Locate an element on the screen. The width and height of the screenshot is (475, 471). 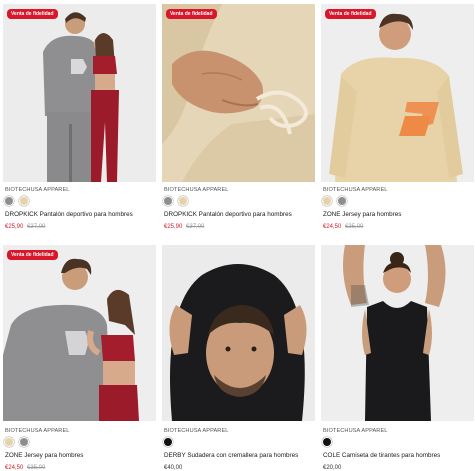
price-block: €40,00 is located at coordinates (173, 468).